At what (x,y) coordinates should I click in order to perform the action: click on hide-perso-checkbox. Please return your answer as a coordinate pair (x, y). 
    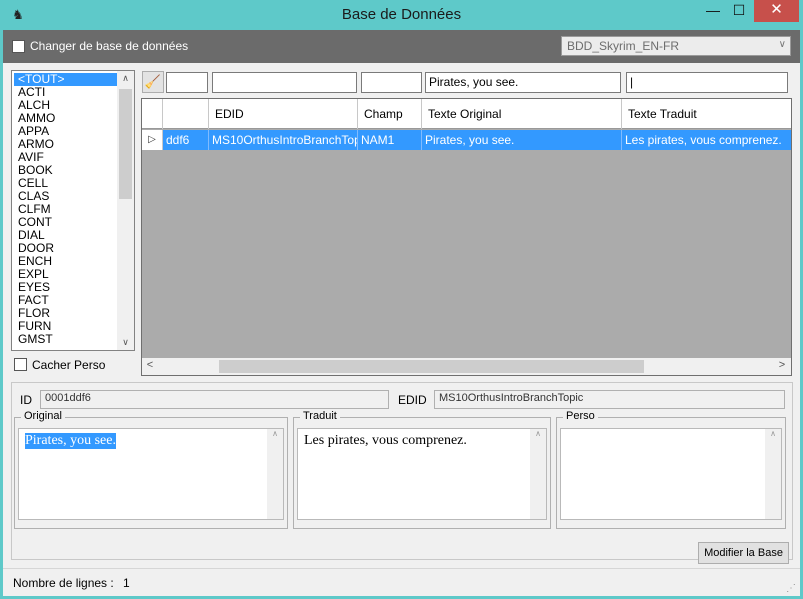
    Looking at the image, I should click on (20, 364).